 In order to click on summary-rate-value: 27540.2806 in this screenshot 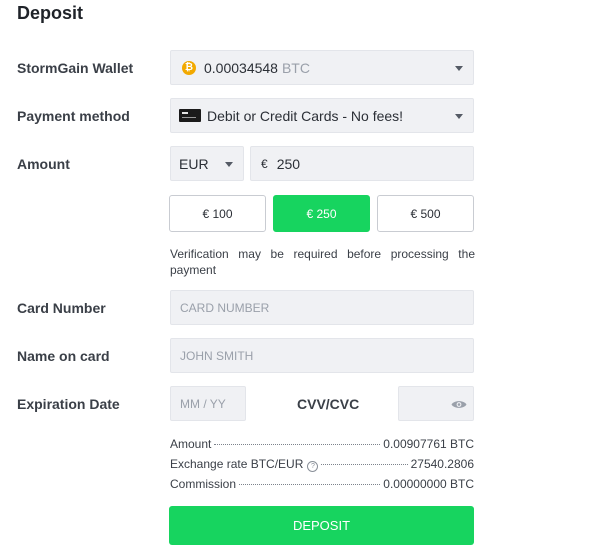, I will do `click(442, 464)`.